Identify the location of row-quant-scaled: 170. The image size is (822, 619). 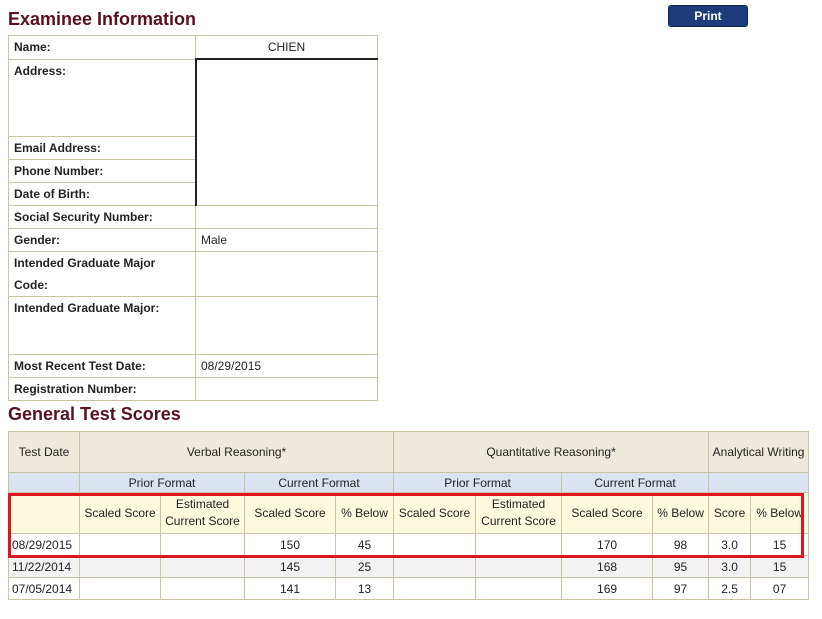
(607, 544).